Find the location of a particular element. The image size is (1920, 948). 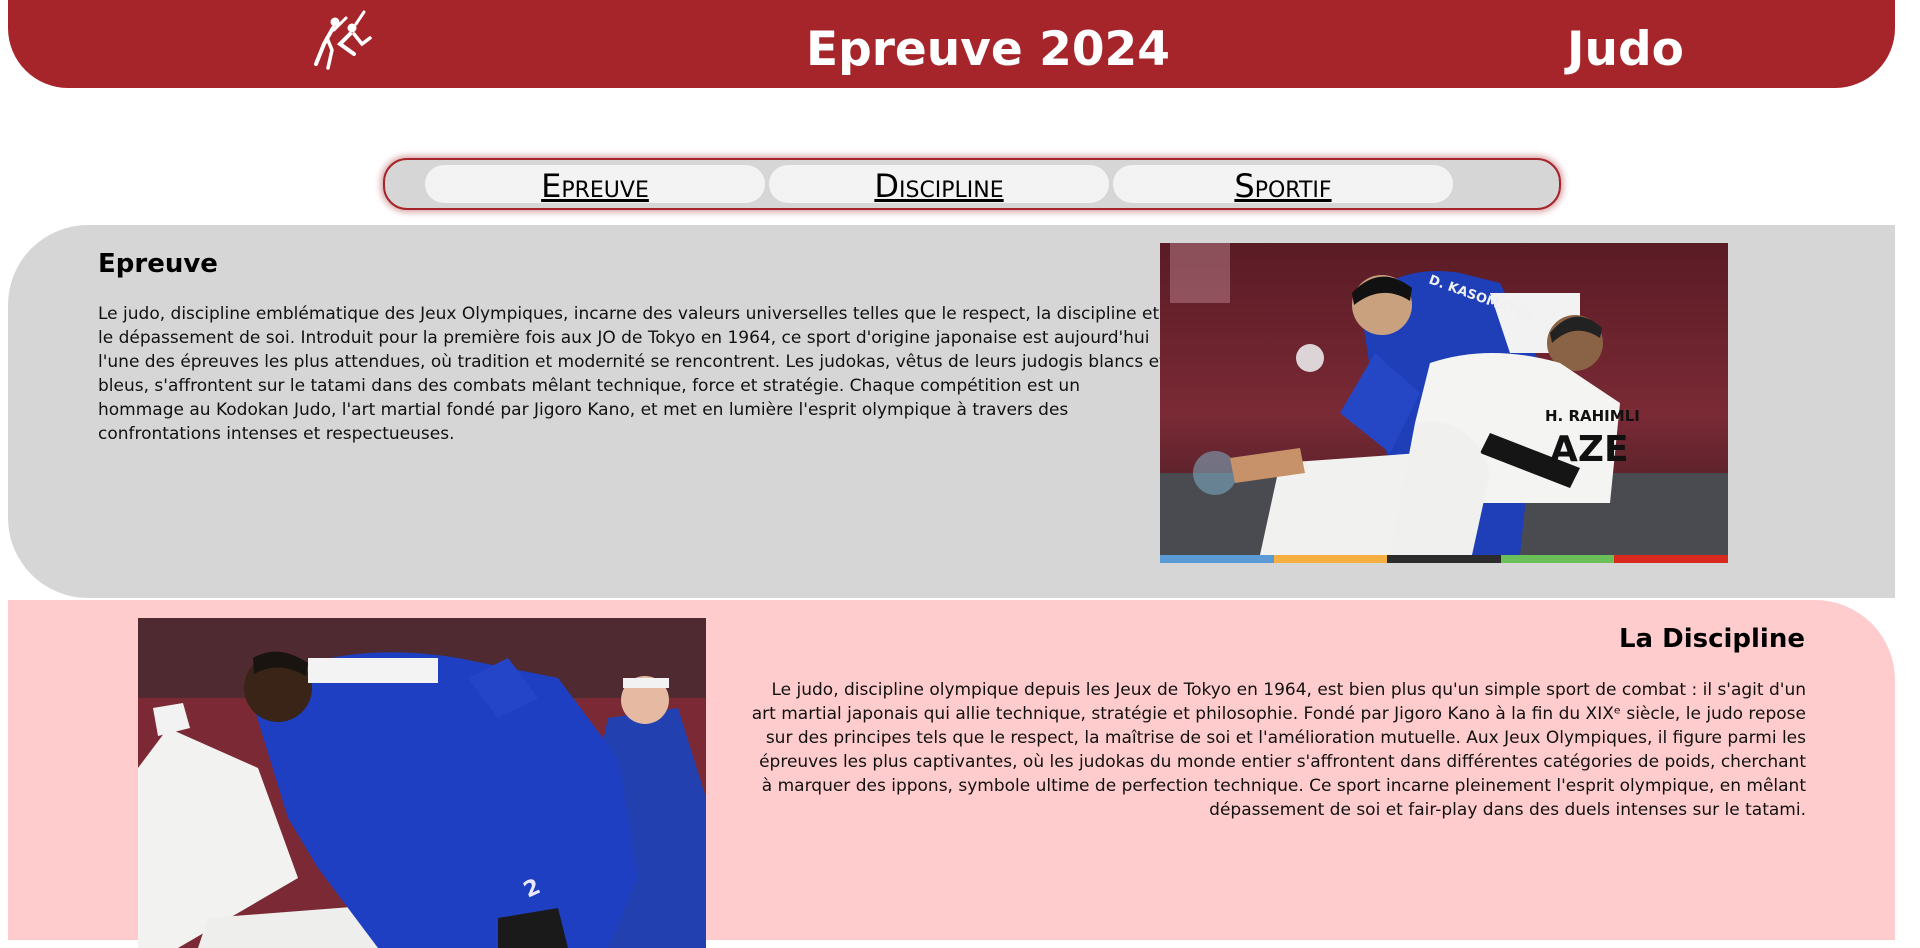

discipline-title: La Discipline is located at coordinates (1711, 639).